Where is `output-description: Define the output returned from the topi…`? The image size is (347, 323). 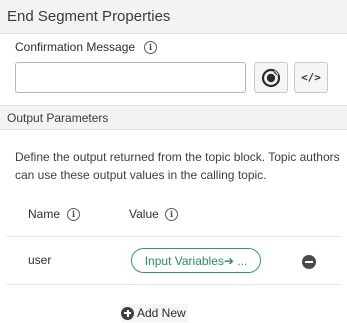
output-description: Define the output returned from the topi… is located at coordinates (177, 166).